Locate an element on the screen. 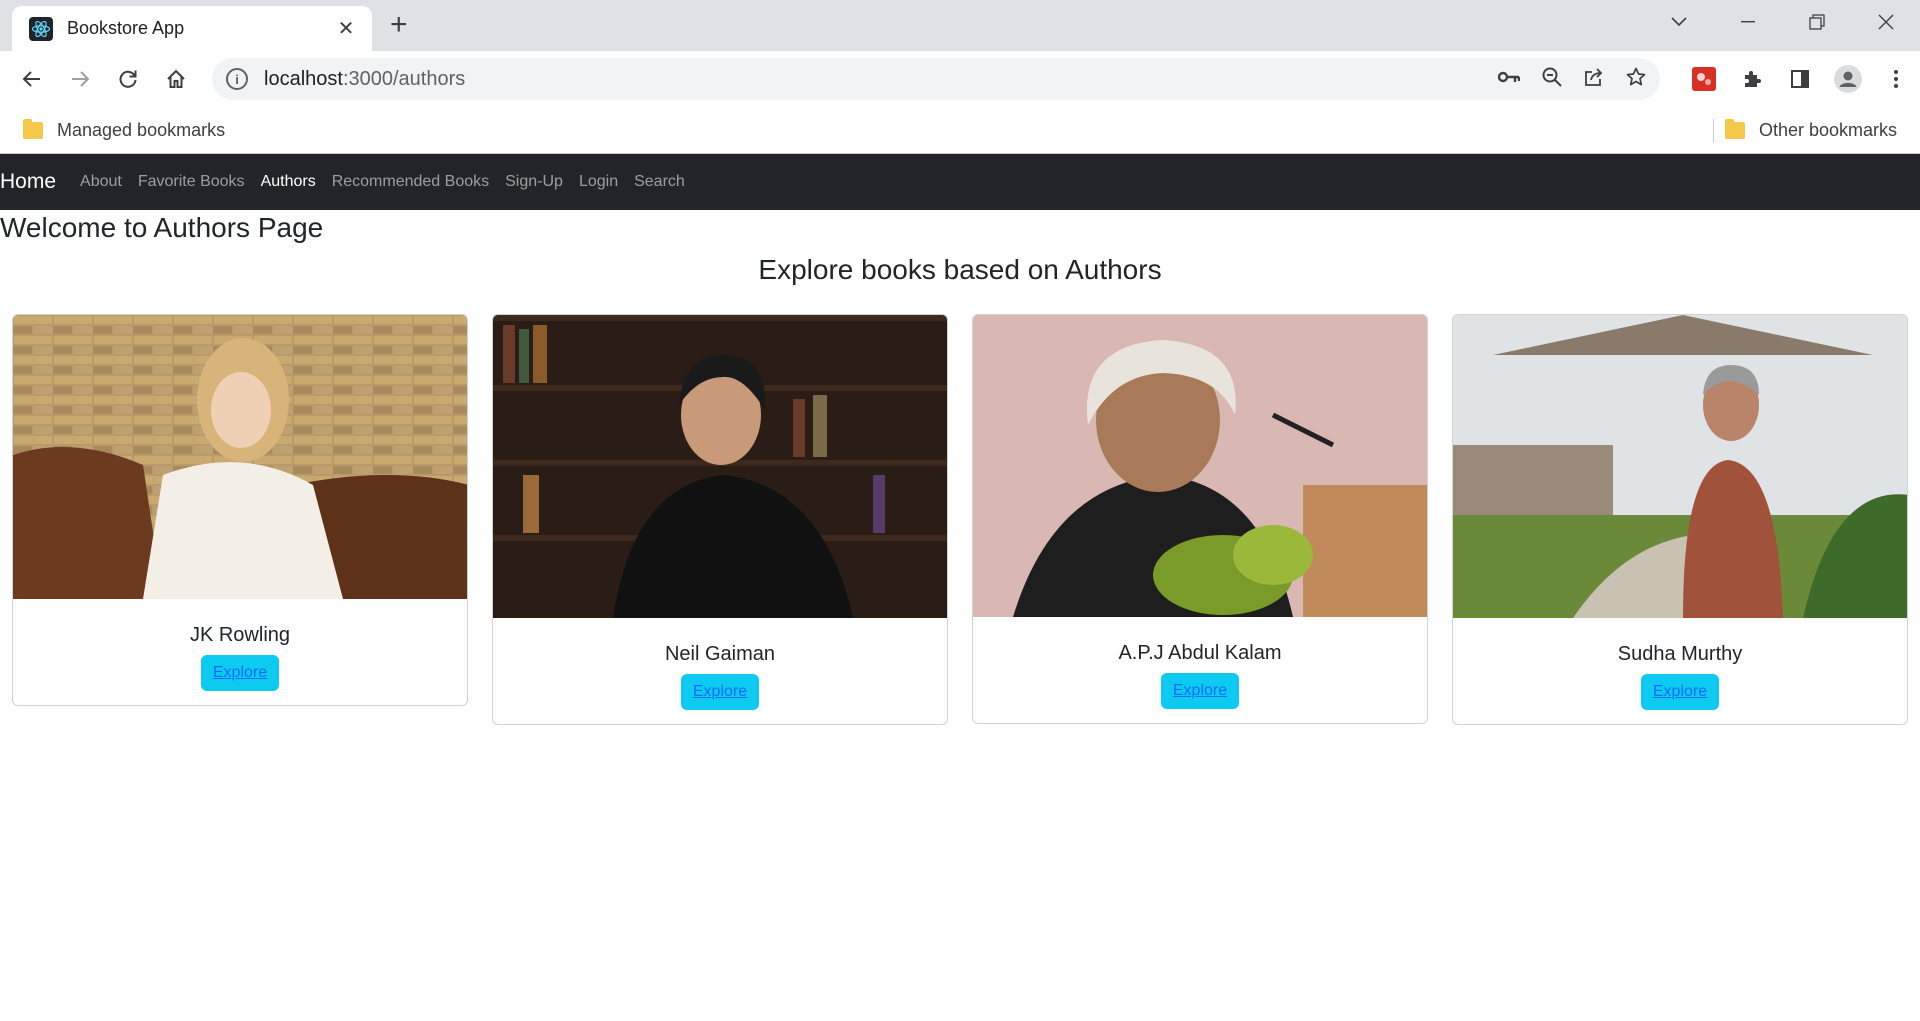  bookmarks-divider is located at coordinates (1713, 131).